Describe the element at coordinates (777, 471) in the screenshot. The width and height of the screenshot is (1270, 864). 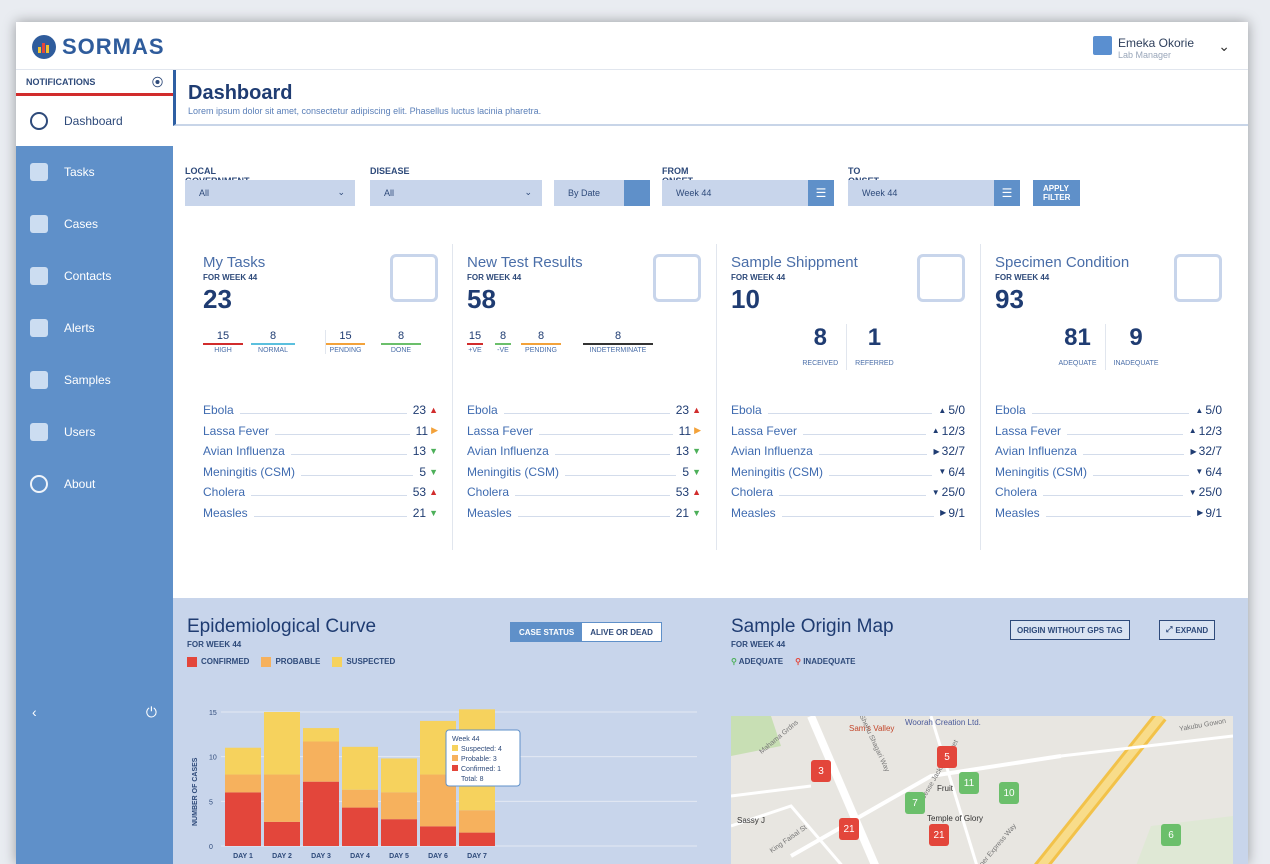
I see `disease-name: Meningitis (CSM)` at that location.